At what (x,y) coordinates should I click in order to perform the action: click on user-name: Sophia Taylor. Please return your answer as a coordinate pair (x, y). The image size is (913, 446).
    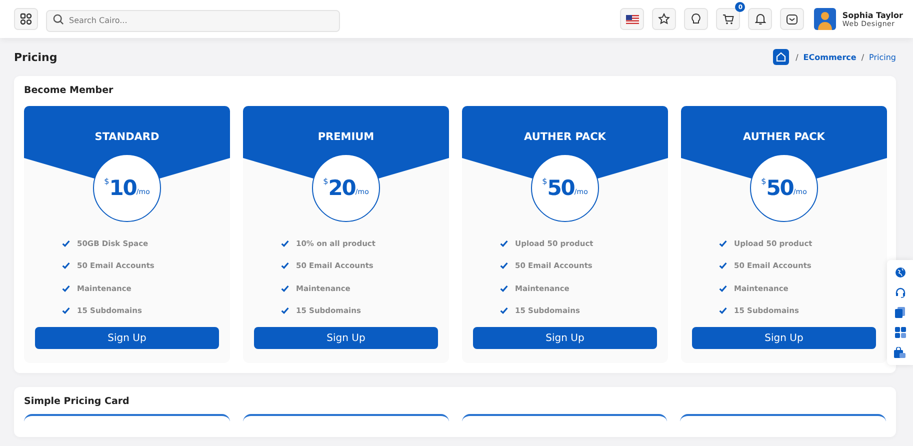
    Looking at the image, I should click on (872, 15).